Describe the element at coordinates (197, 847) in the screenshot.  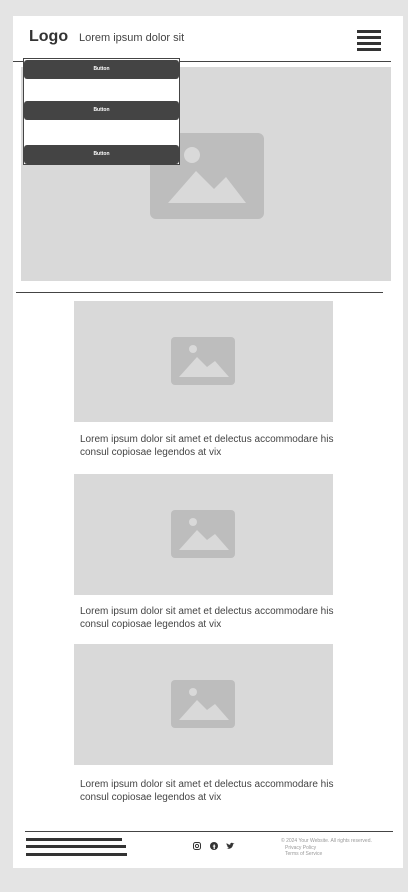
I see `instagram-icon` at that location.